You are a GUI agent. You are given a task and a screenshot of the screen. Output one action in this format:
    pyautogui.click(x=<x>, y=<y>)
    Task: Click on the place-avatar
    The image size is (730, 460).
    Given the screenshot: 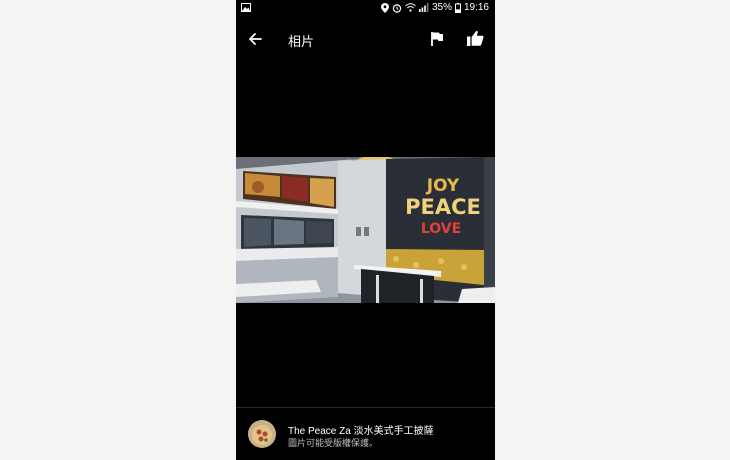 What is the action you would take?
    pyautogui.click(x=262, y=434)
    